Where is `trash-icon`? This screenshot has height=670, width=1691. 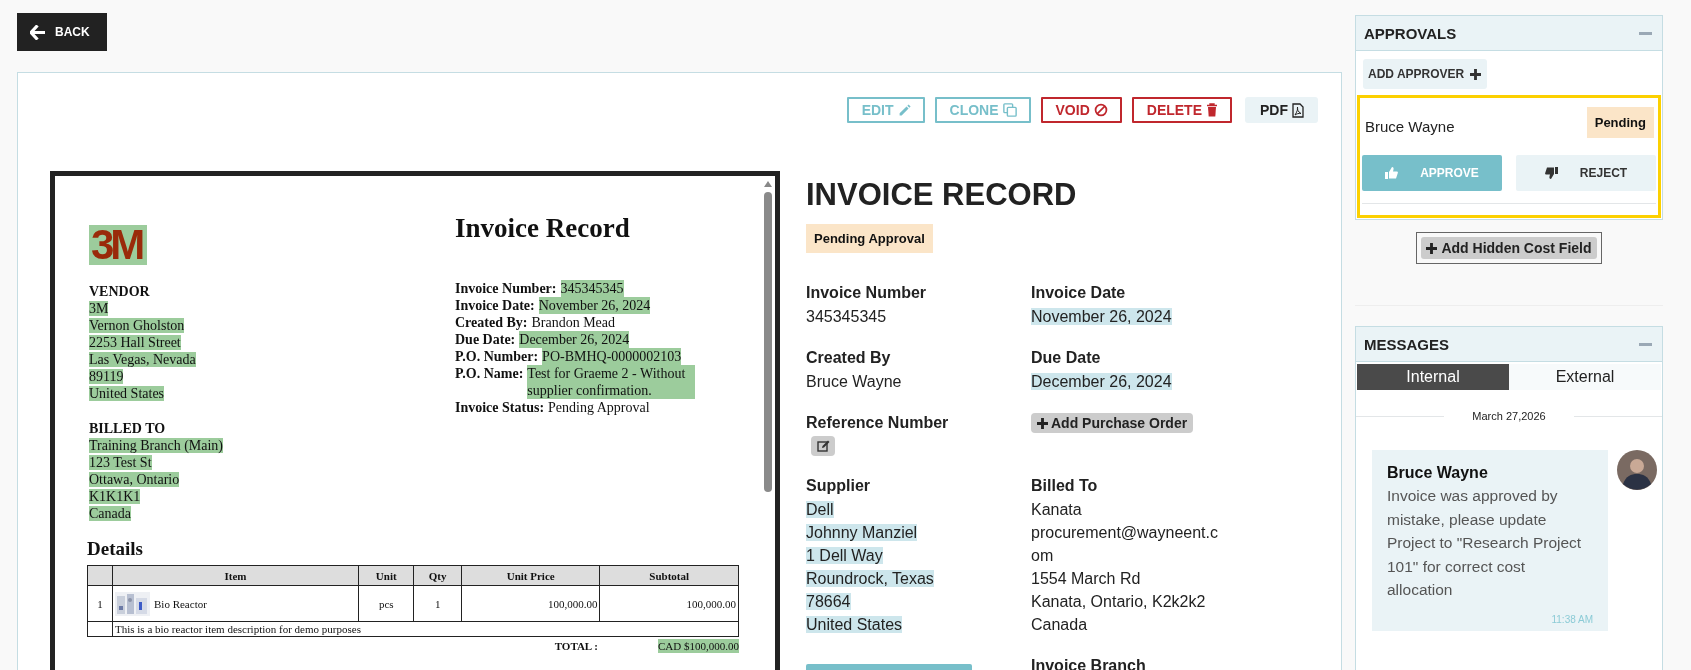 trash-icon is located at coordinates (1212, 110).